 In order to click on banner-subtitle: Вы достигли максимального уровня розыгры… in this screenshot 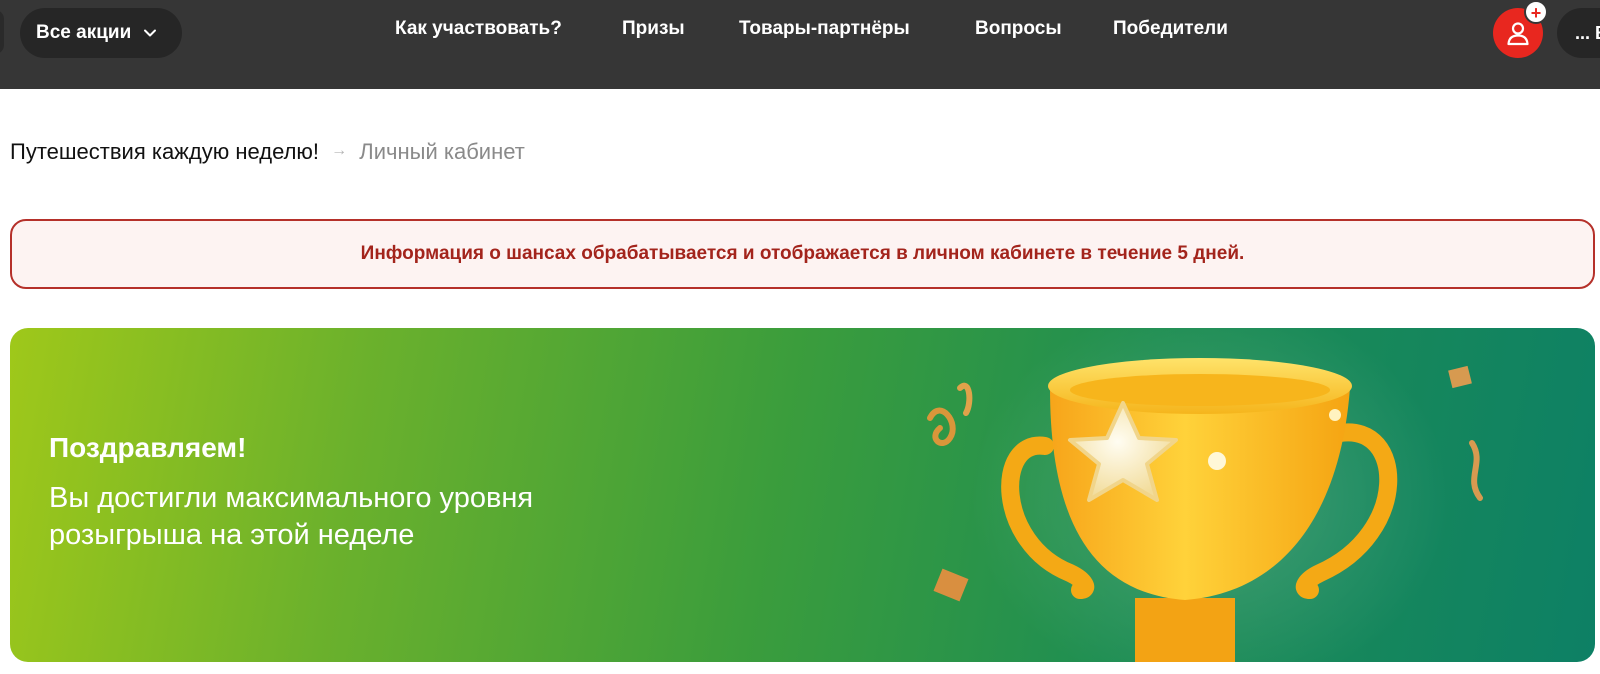, I will do `click(291, 516)`.